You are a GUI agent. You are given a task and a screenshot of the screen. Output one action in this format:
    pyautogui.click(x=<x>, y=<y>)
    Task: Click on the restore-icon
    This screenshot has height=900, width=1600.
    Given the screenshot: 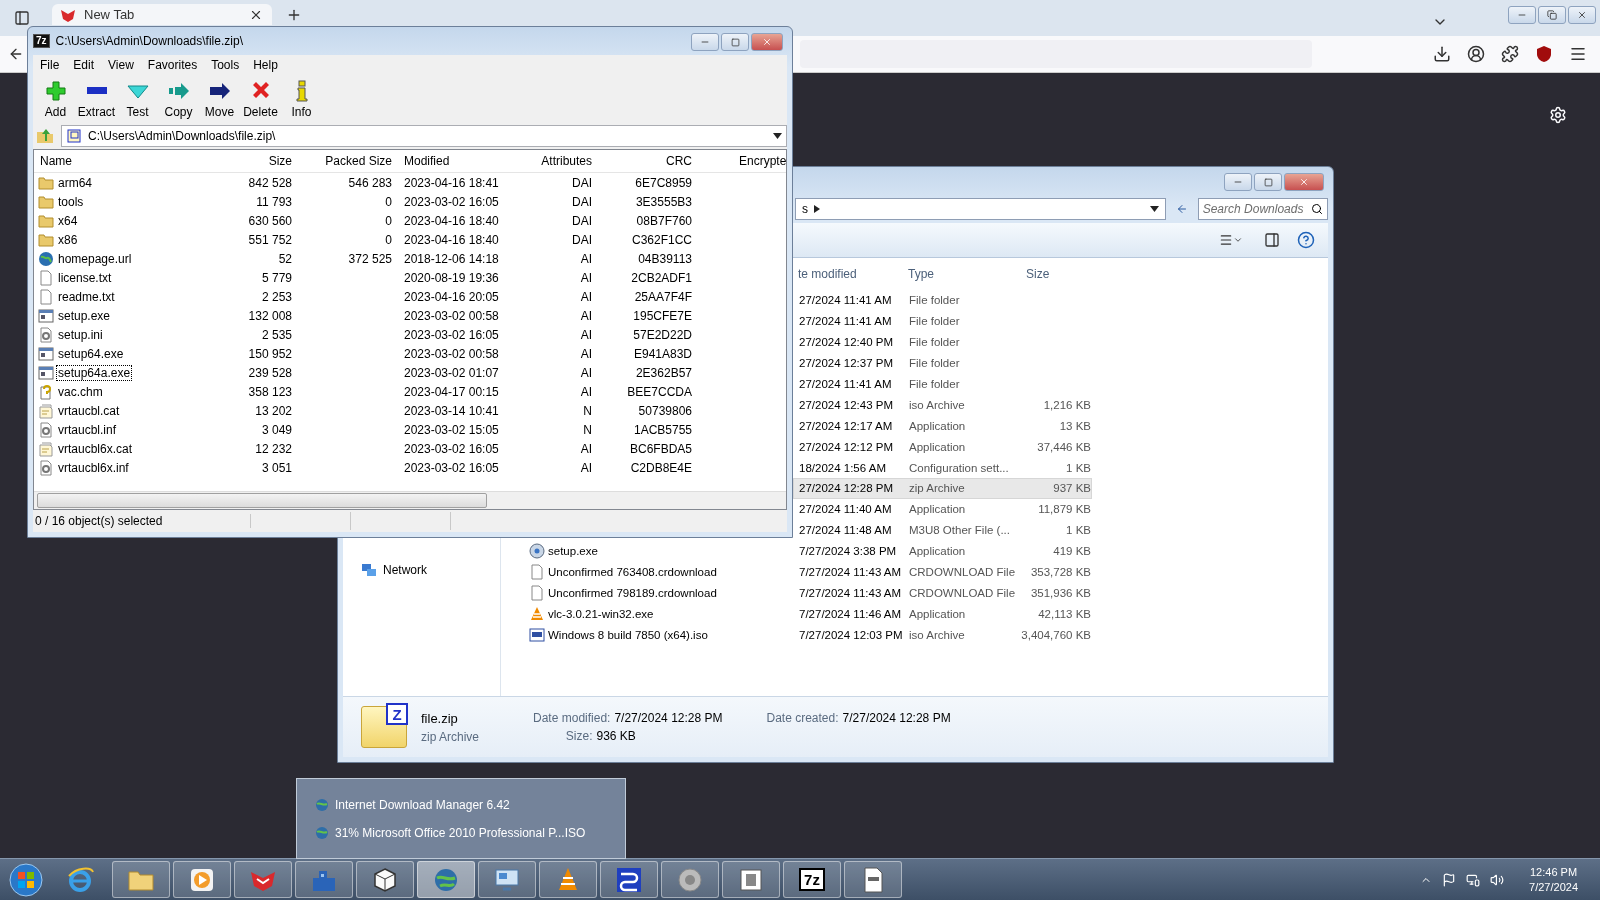 What is the action you would take?
    pyautogui.click(x=1552, y=15)
    